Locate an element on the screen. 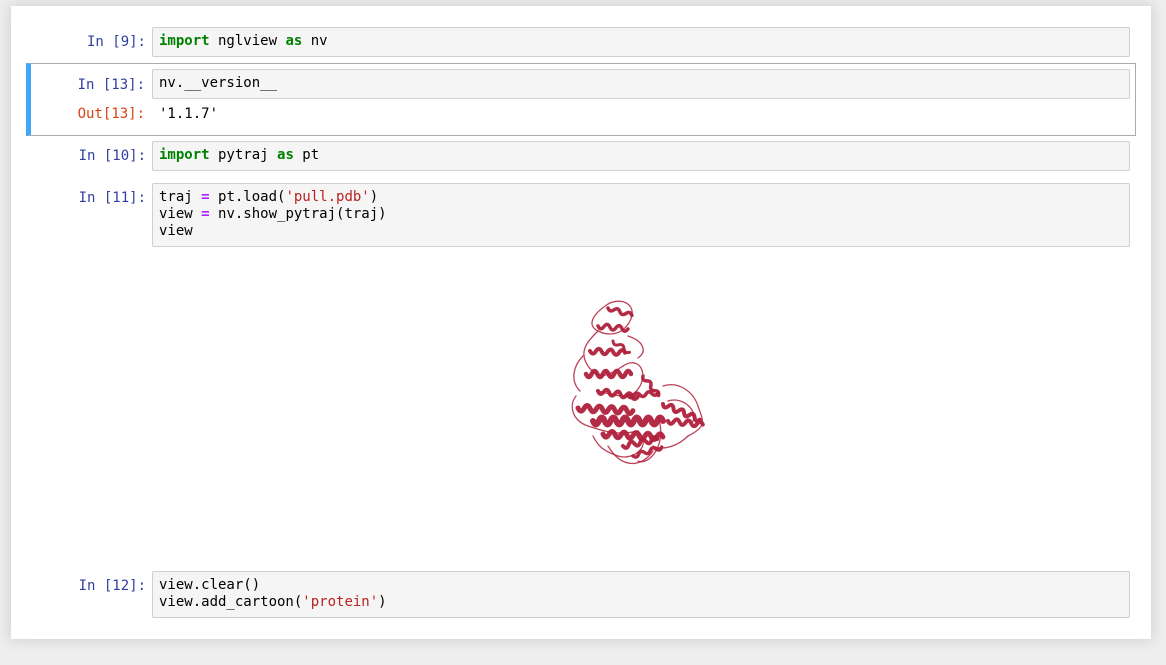  code-input: nv.__version__ is located at coordinates (641, 84).